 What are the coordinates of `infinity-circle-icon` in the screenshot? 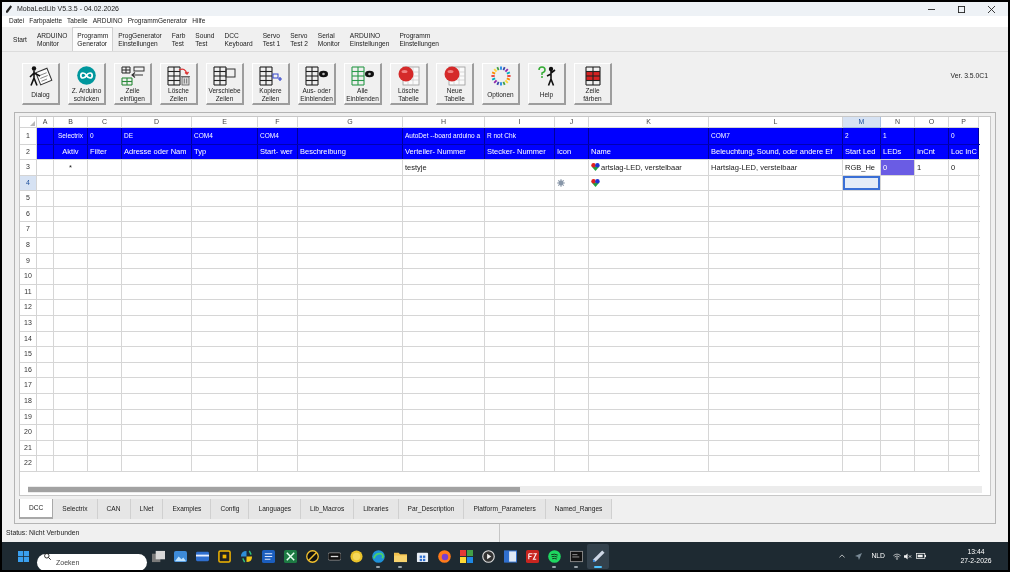 It's located at (86, 75).